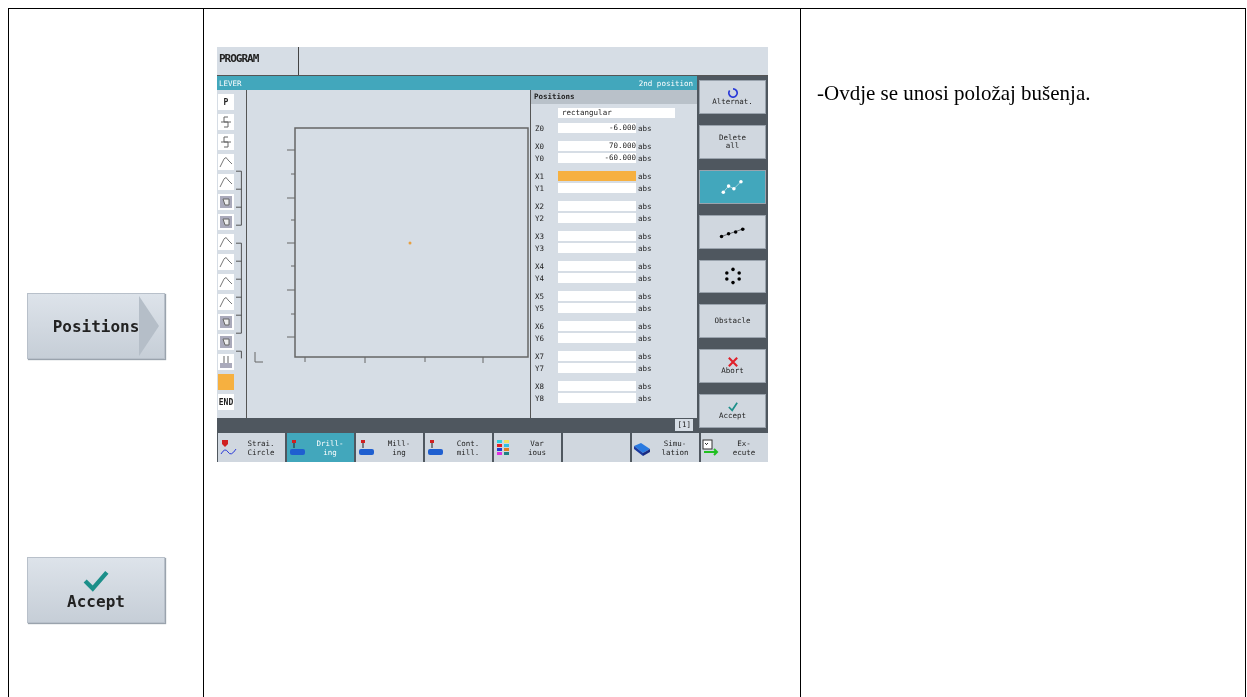 The width and height of the screenshot is (1247, 697). Describe the element at coordinates (732, 362) in the screenshot. I see `close-icon` at that location.